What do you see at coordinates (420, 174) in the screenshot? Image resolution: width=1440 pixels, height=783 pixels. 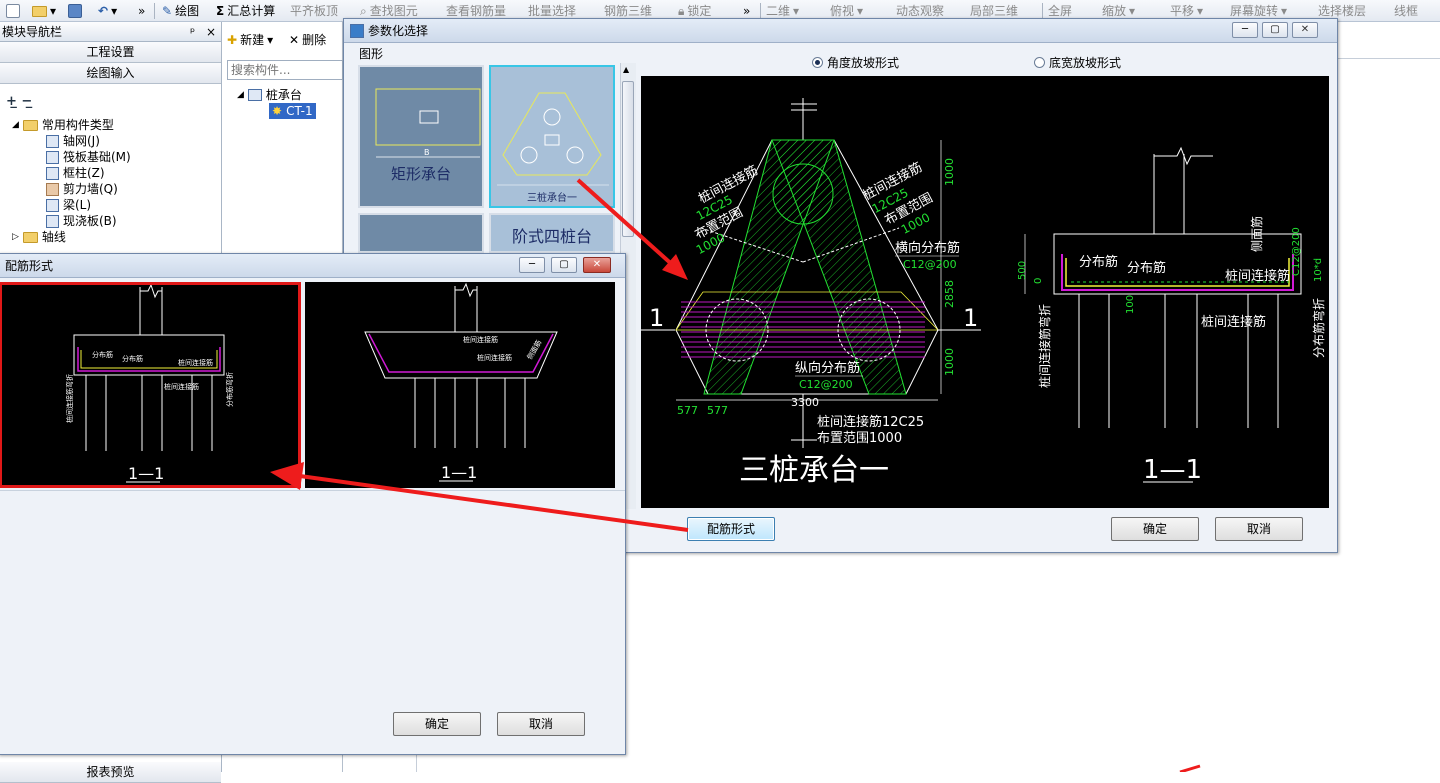 I see `thumb-rect-label: 矩形承台` at bounding box center [420, 174].